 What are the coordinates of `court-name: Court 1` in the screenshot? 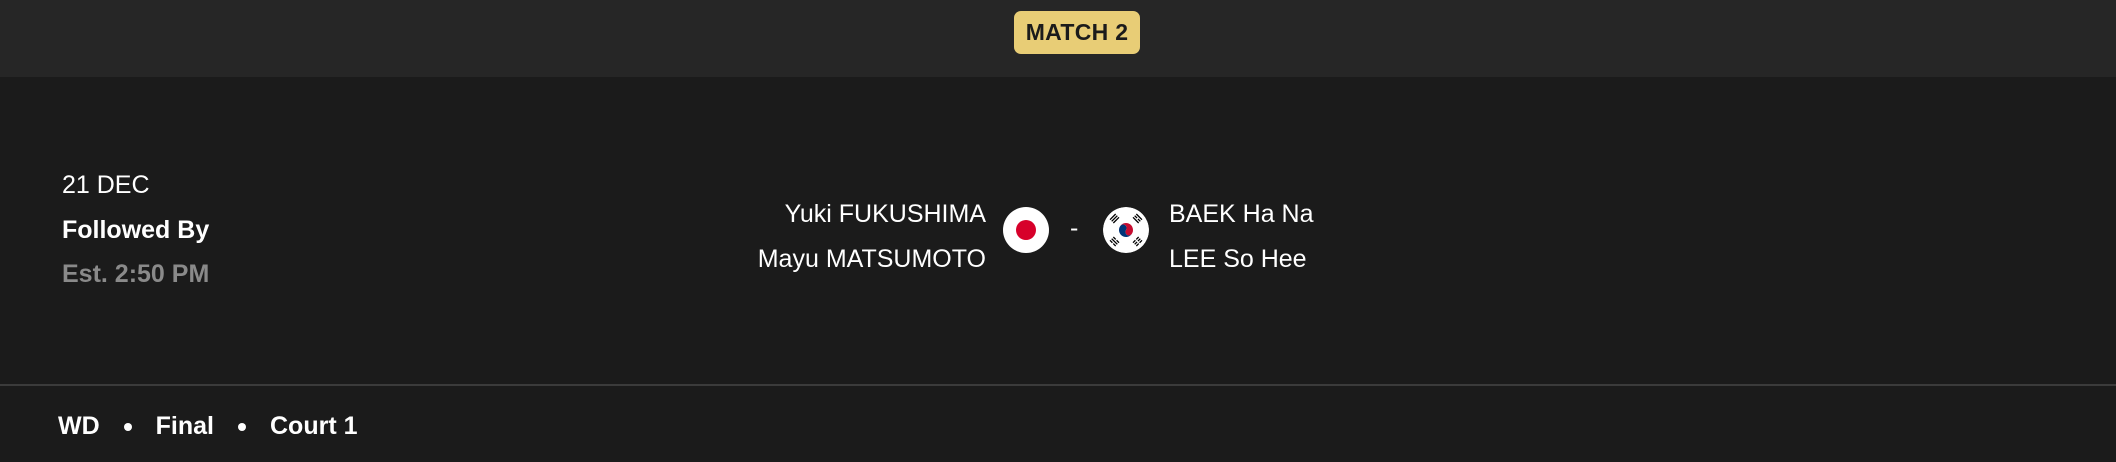 It's located at (314, 426).